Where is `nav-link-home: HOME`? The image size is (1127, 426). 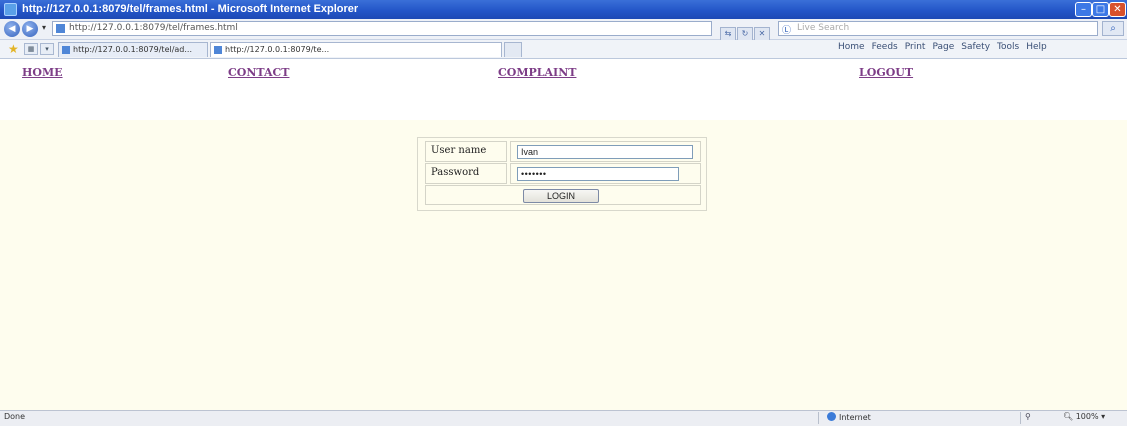 nav-link-home: HOME is located at coordinates (42, 72).